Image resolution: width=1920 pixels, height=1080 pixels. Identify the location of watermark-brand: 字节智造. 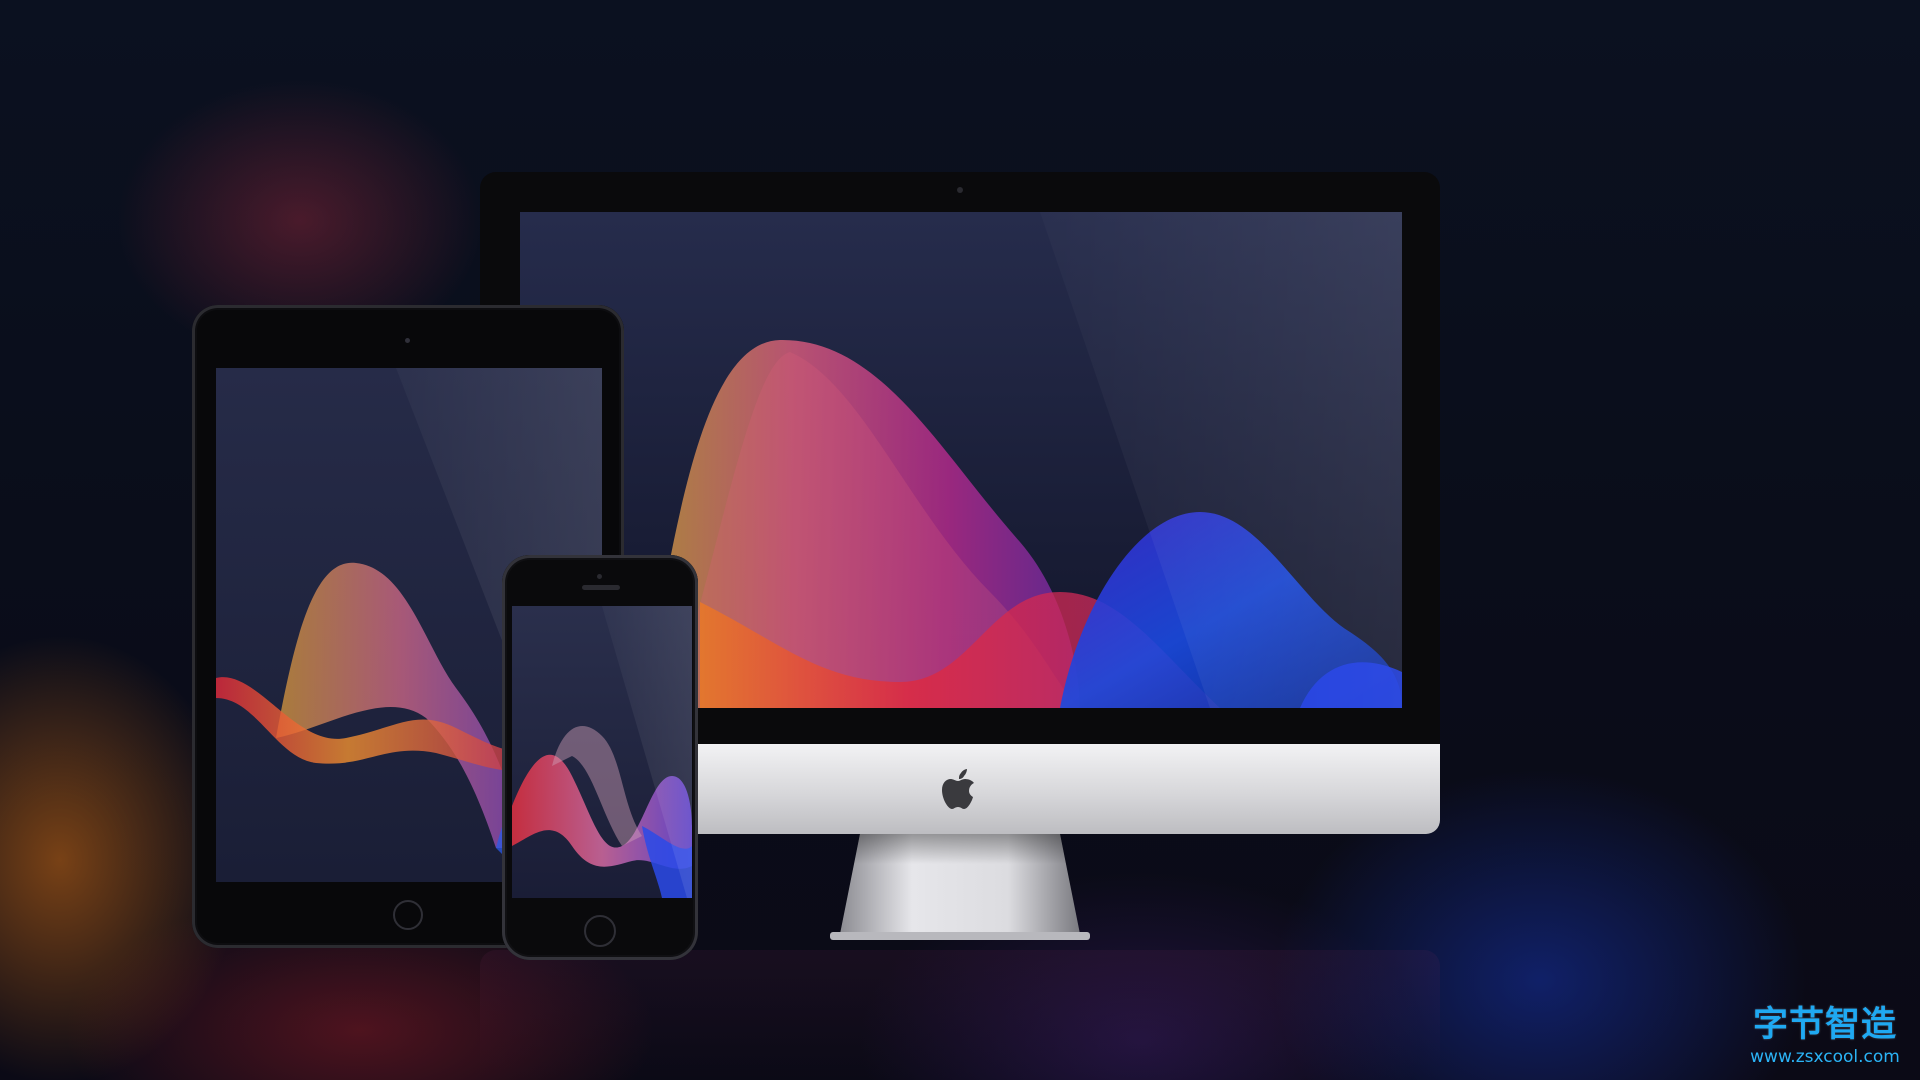
(1824, 1025).